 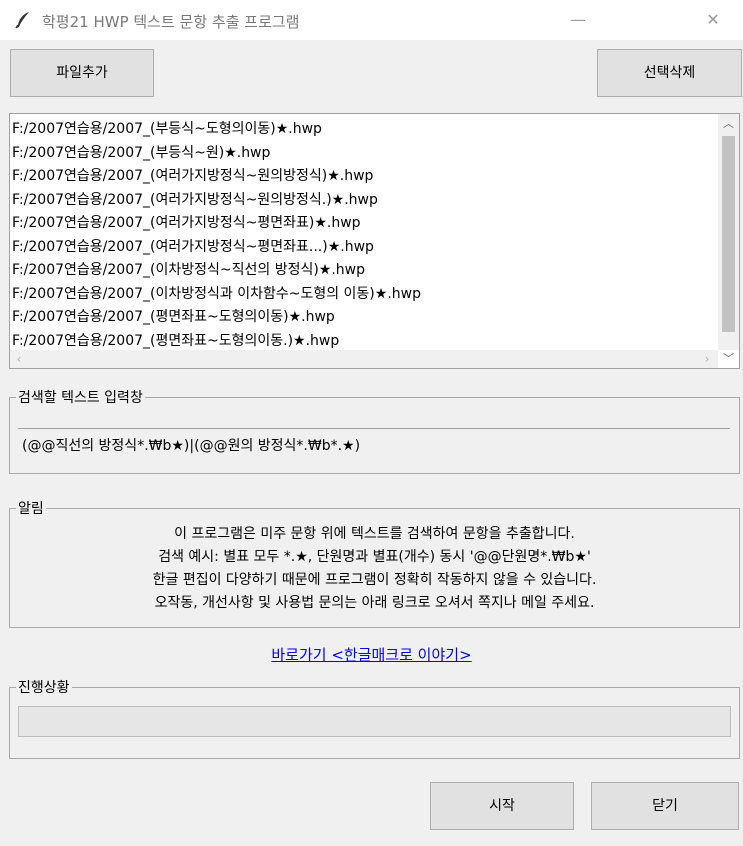 What do you see at coordinates (362, 177) in the screenshot?
I see `file-list-item: F:/2007연습용/2007_(여러가지방정식~원의방정식)★.hwp` at bounding box center [362, 177].